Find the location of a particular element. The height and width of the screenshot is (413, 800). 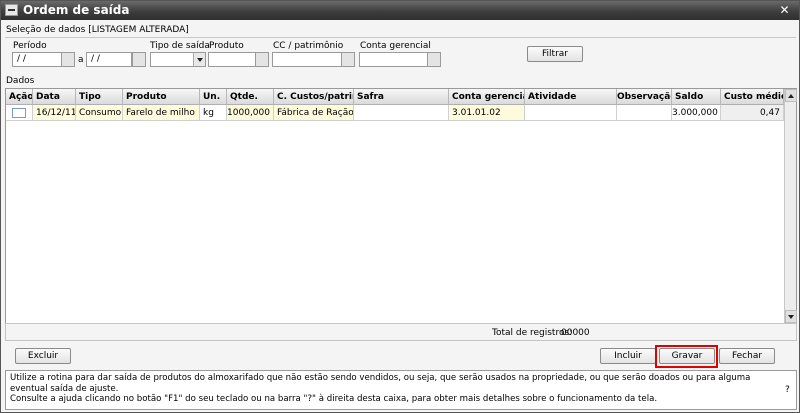

cell-conta-gerencial: 3.01.01.02 is located at coordinates (487, 113).